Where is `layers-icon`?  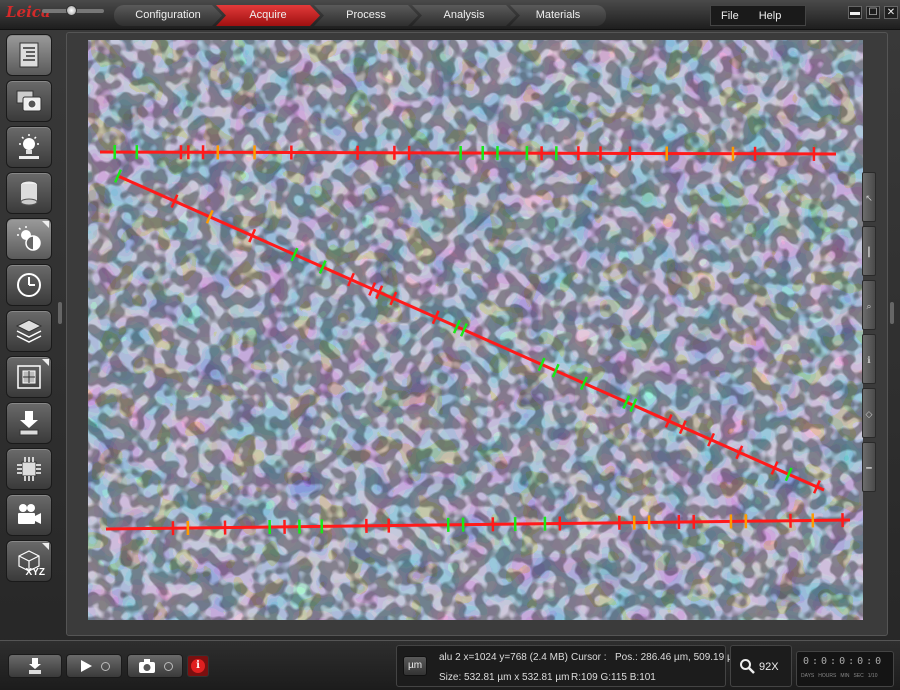
layers-icon is located at coordinates (29, 331).